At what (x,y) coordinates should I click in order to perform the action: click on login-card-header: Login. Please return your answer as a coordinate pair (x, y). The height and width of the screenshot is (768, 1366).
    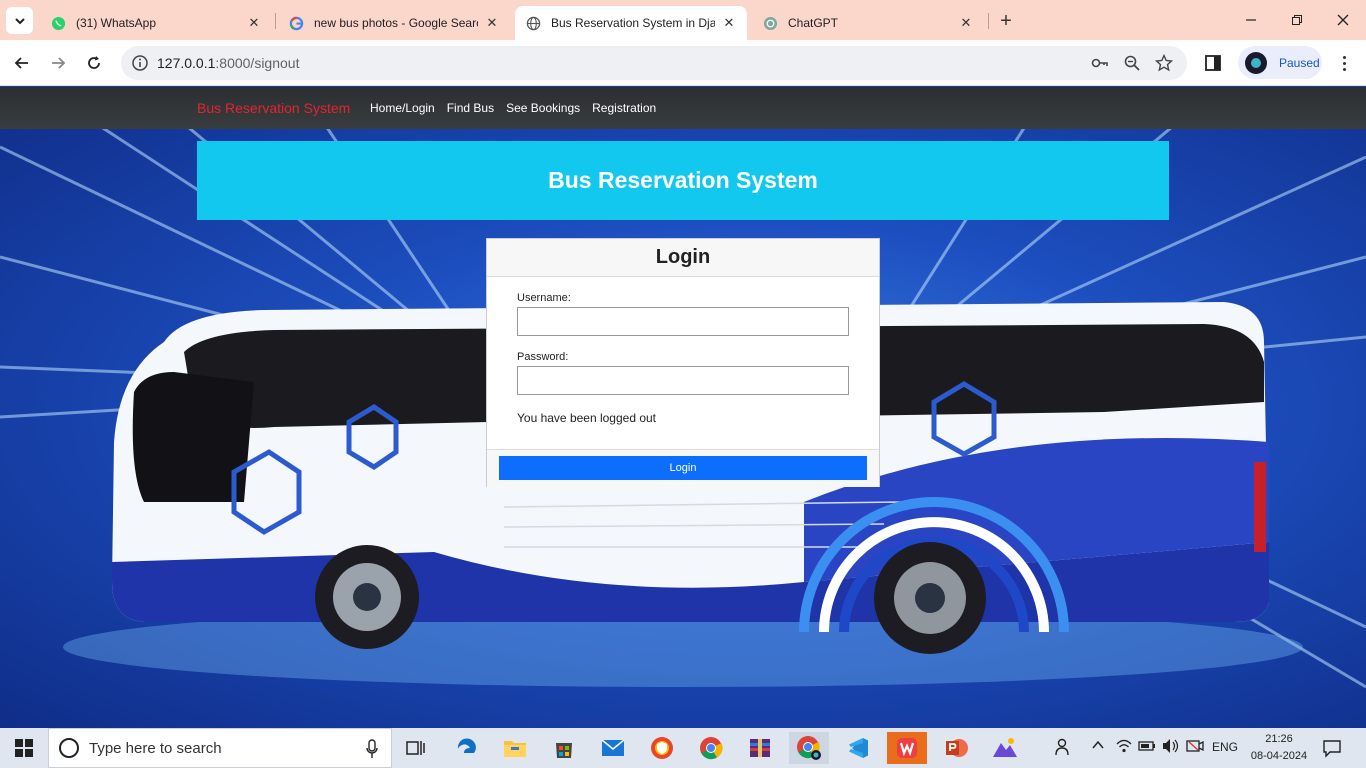
    Looking at the image, I should click on (683, 258).